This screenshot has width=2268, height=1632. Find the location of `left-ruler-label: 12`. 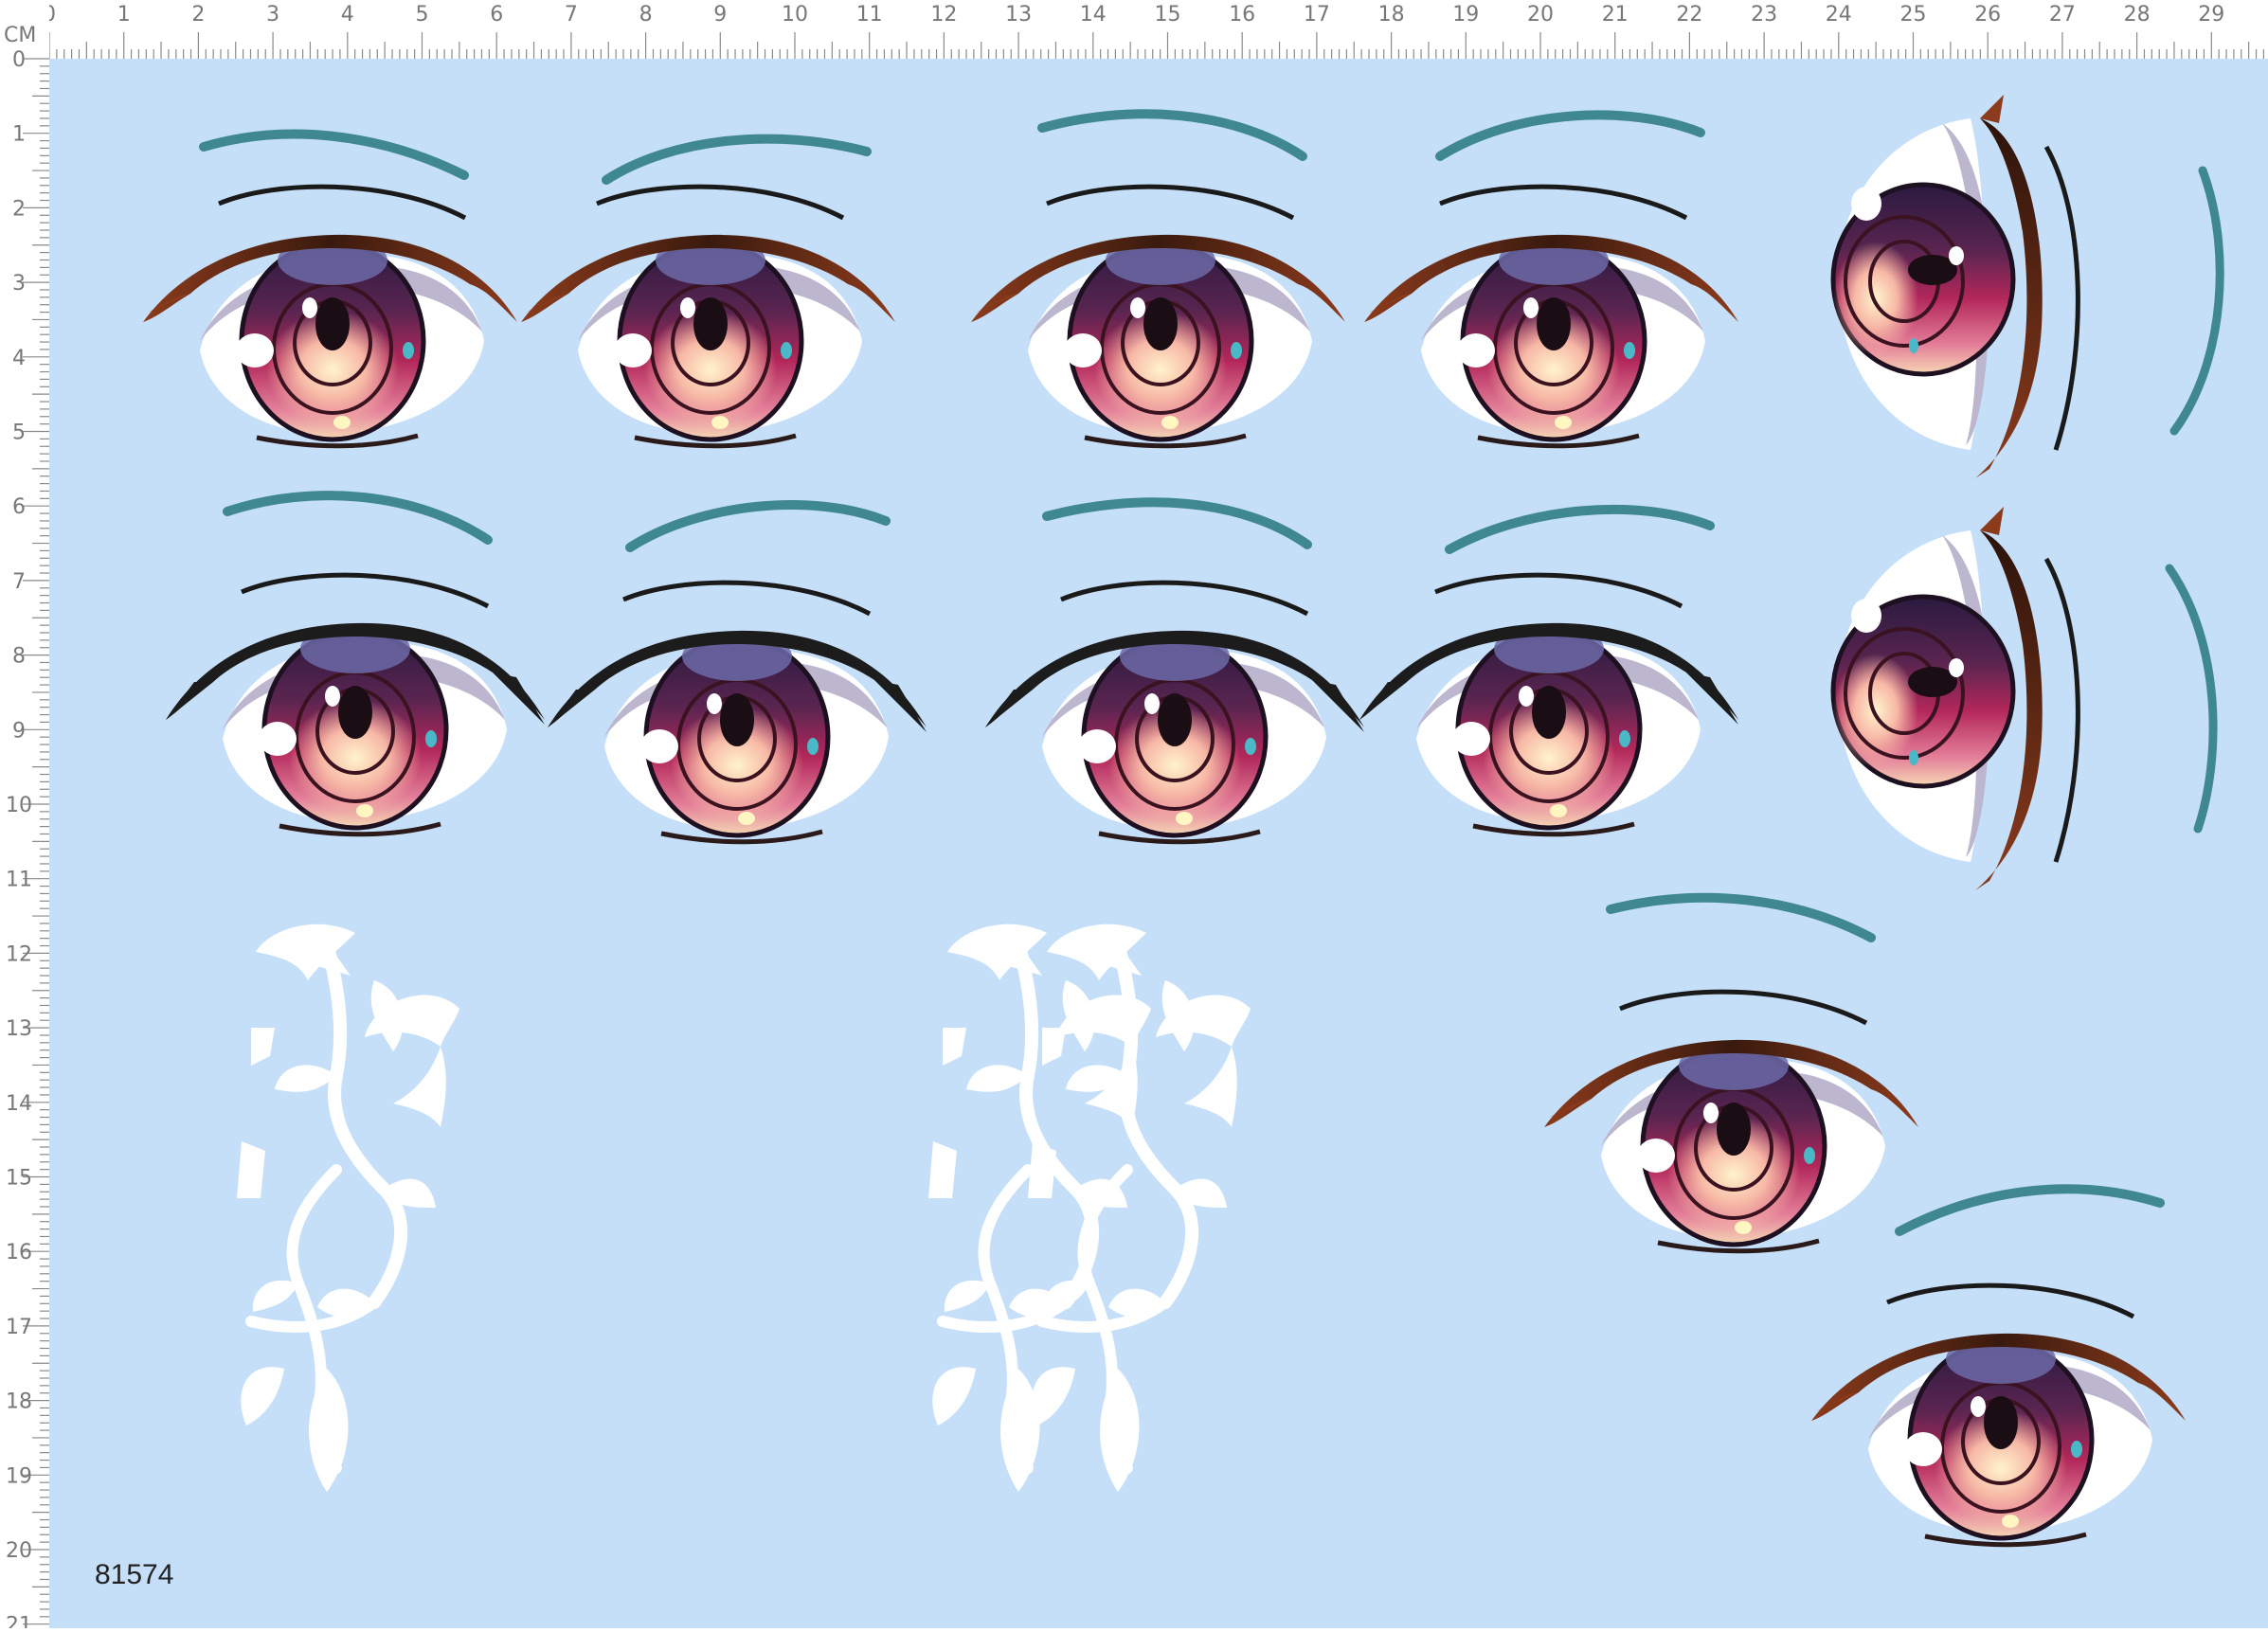

left-ruler-label: 12 is located at coordinates (19, 954).